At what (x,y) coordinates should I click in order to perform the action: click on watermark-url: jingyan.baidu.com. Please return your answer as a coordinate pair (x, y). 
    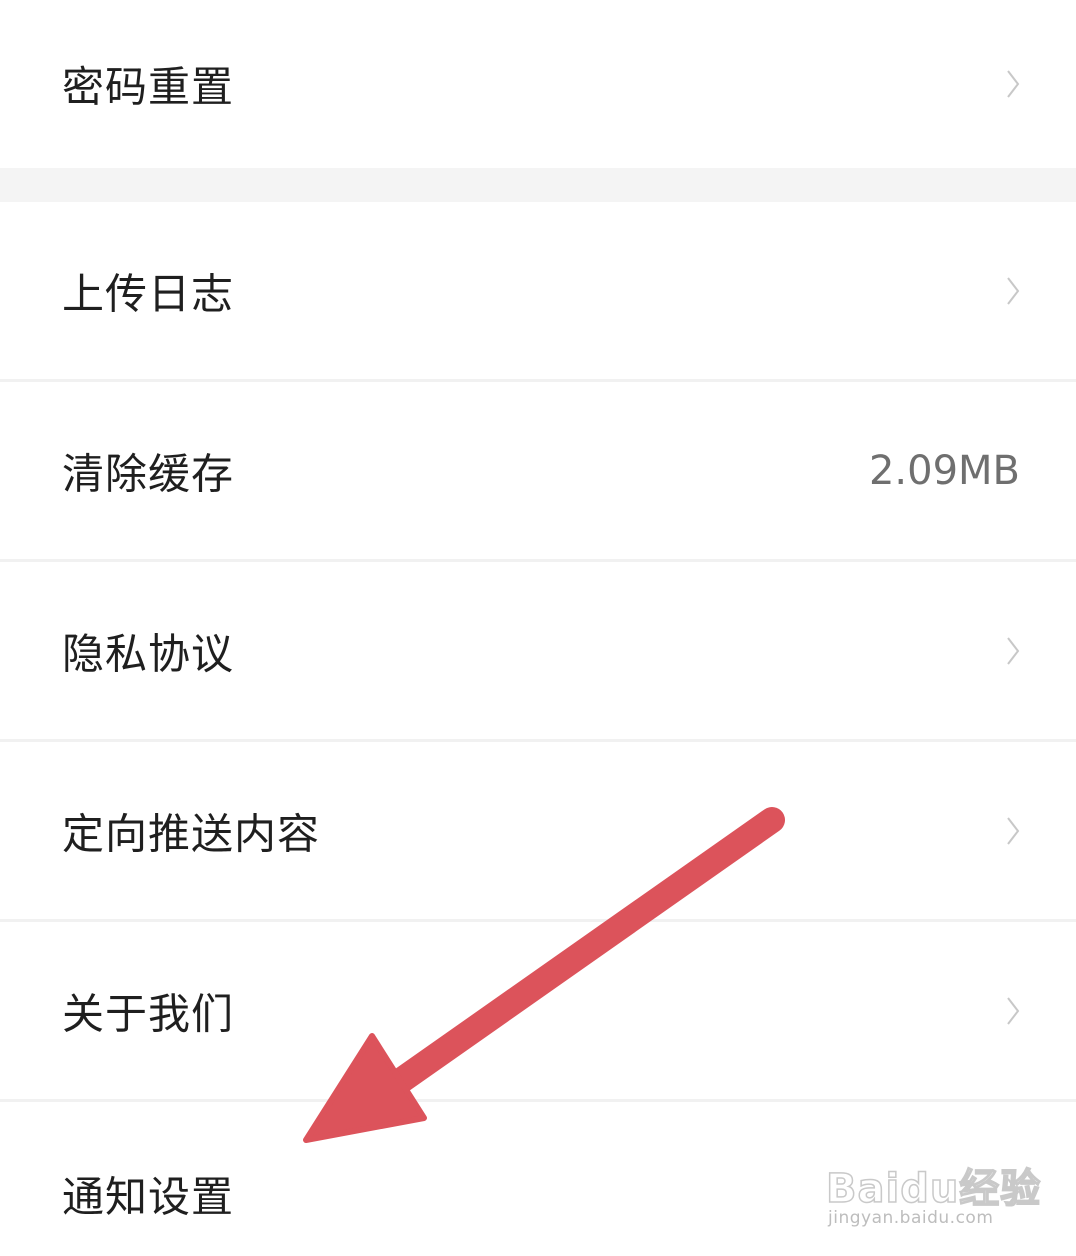
    Looking at the image, I should click on (911, 1218).